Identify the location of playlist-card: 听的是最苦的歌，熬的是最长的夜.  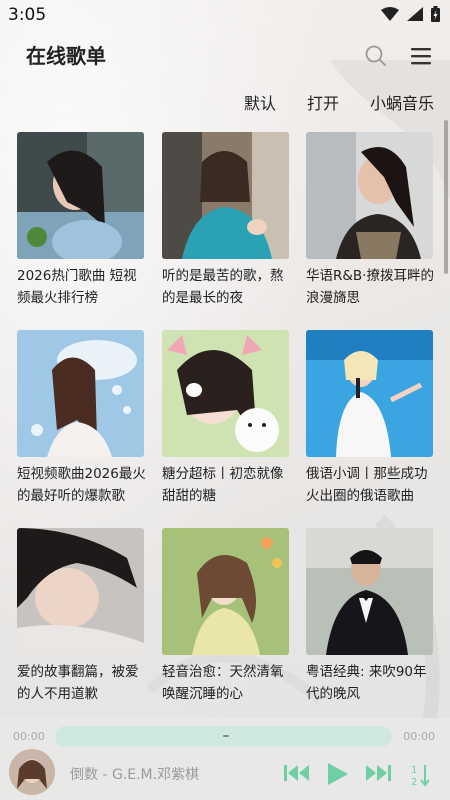
(225, 220).